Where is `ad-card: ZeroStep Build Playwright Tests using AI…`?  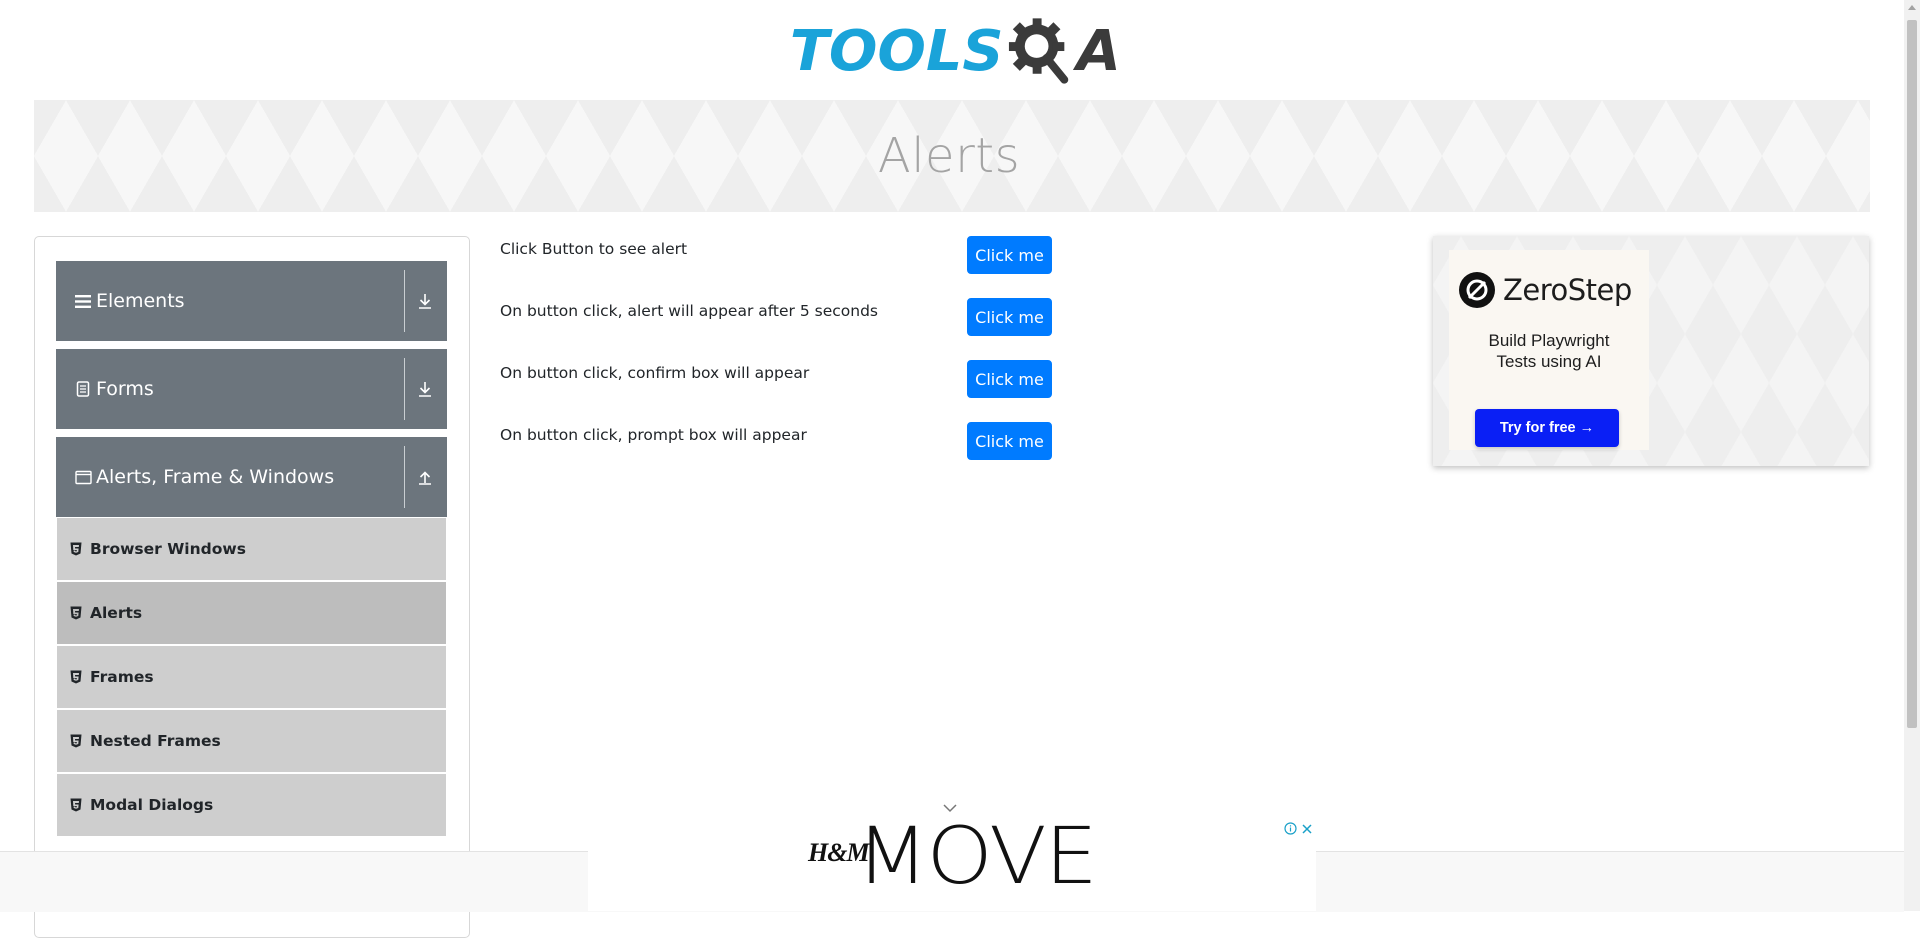 ad-card: ZeroStep Build Playwright Tests using AI… is located at coordinates (1549, 350).